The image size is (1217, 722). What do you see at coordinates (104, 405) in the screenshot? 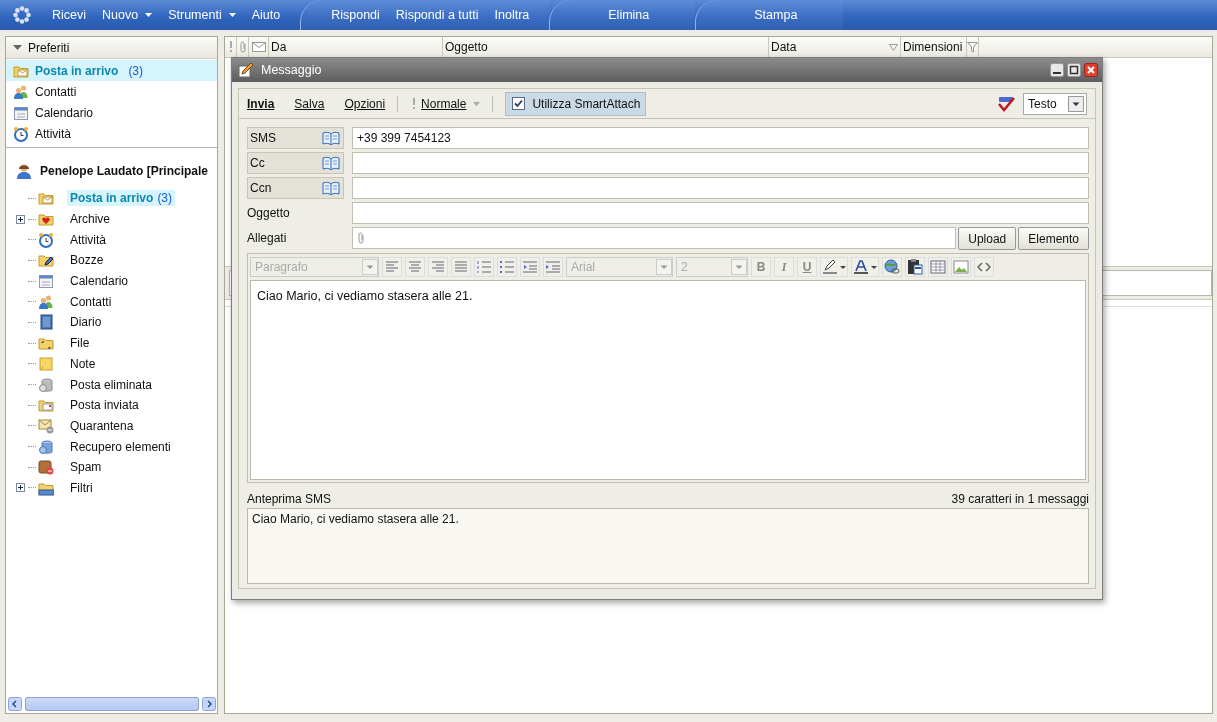
I see `folder-item: Posta inviata` at bounding box center [104, 405].